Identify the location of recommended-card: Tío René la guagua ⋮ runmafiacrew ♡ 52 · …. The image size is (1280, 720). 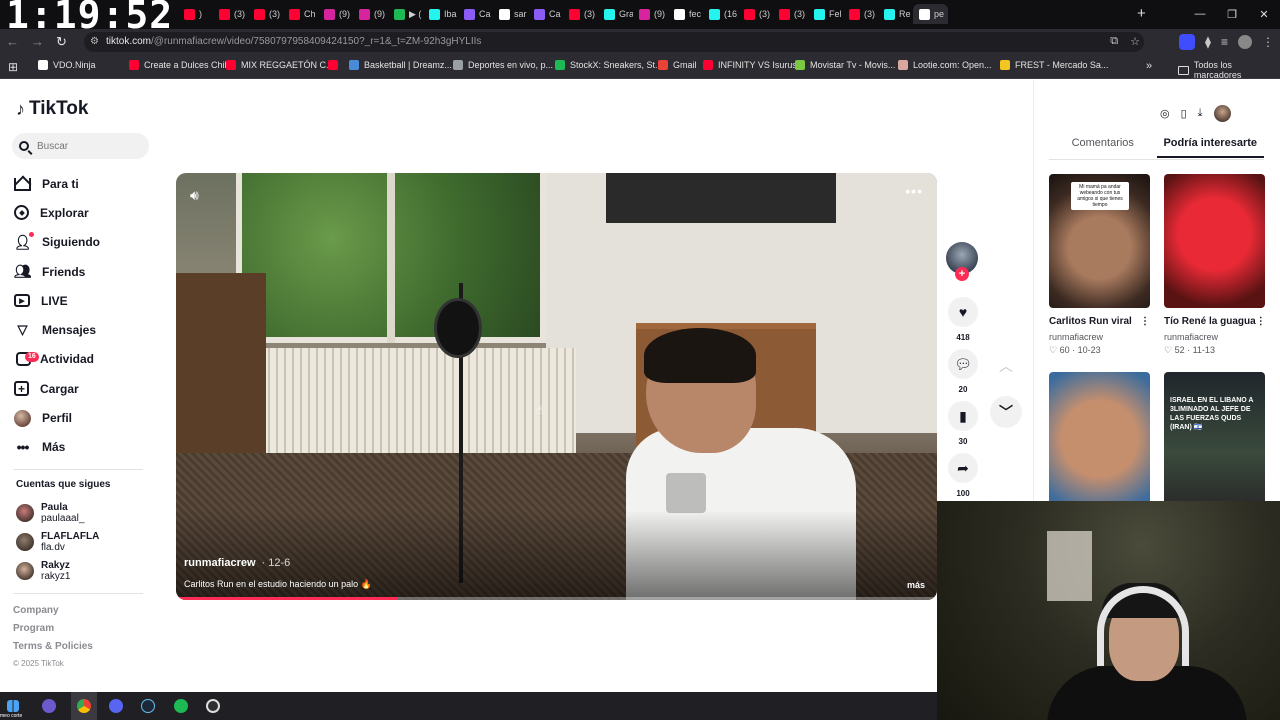
(1215, 265).